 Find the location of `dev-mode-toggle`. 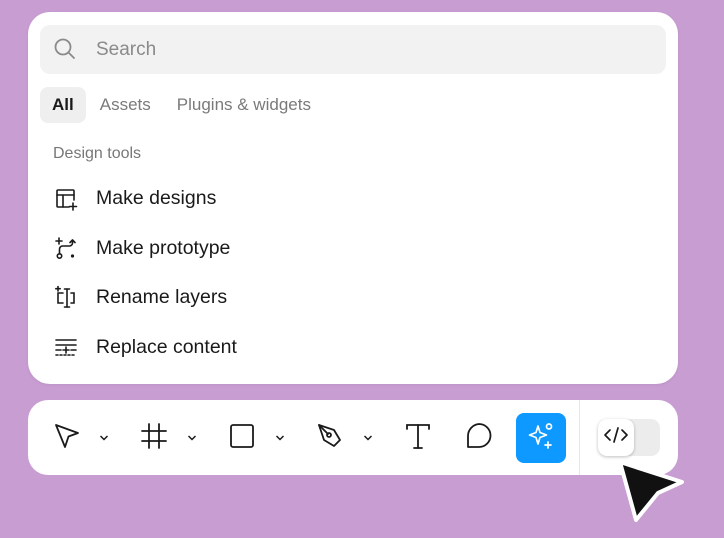

dev-mode-toggle is located at coordinates (629, 437).